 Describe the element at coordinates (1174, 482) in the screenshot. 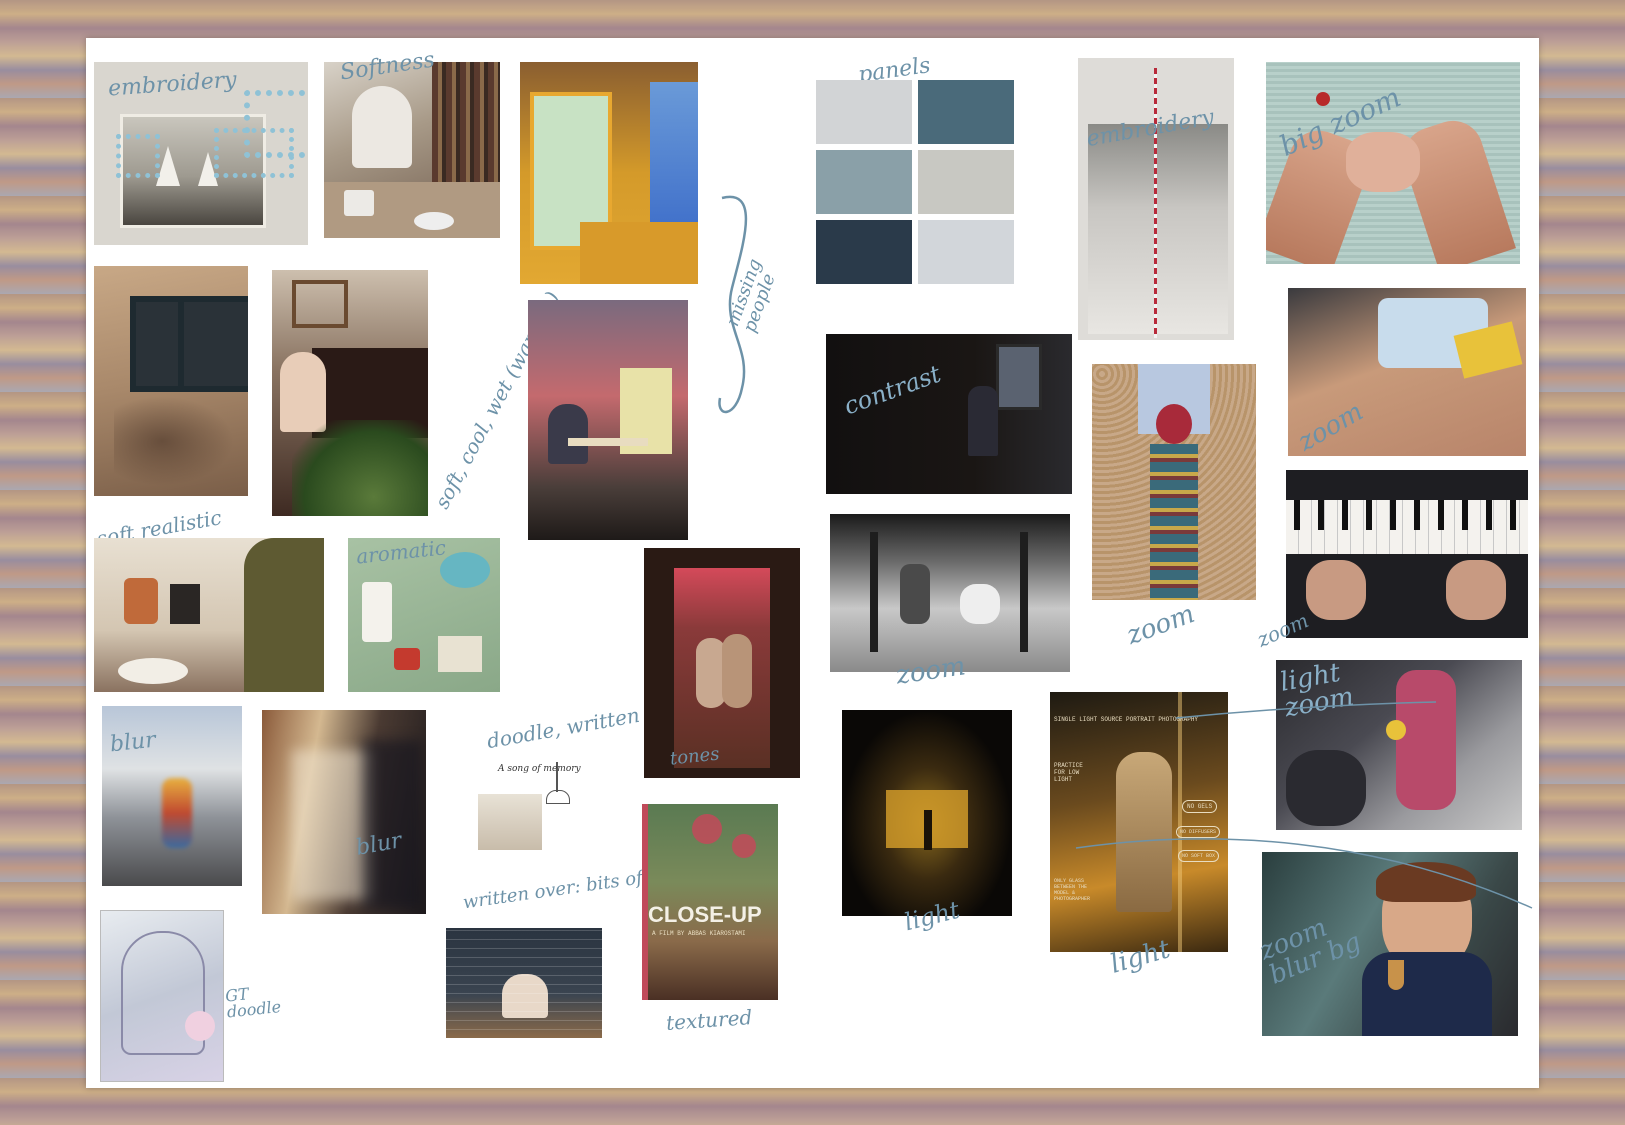

I see `photo-tie-embroidery` at that location.